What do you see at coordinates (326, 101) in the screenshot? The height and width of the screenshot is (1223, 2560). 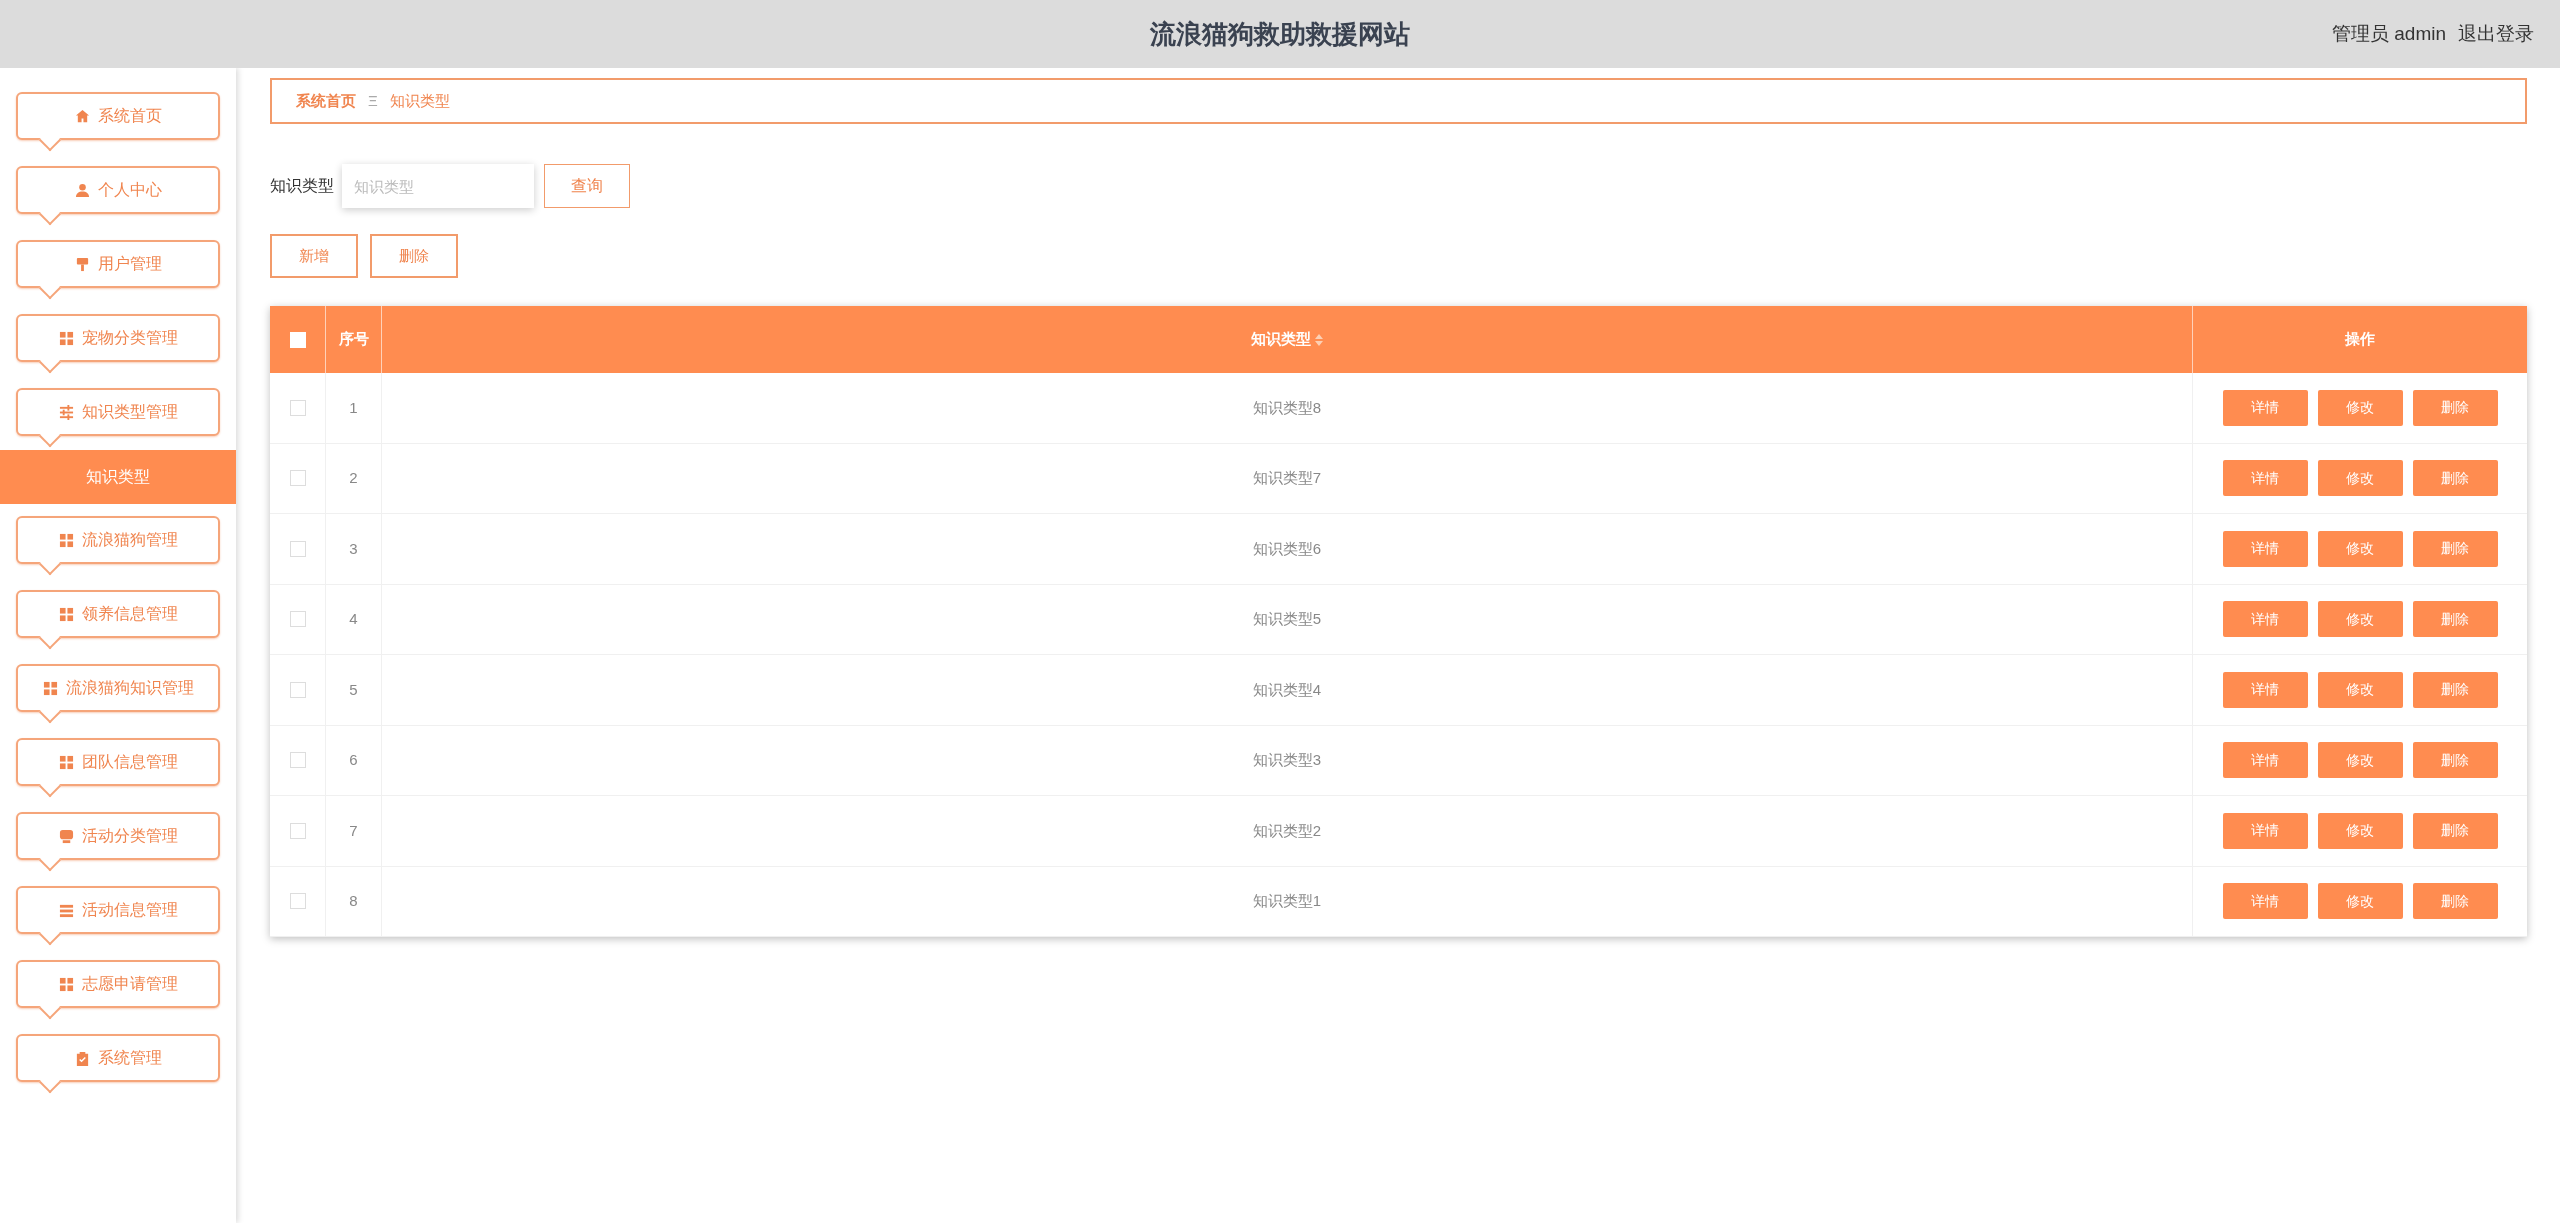 I see `breadcrumb-link: 系统首页` at bounding box center [326, 101].